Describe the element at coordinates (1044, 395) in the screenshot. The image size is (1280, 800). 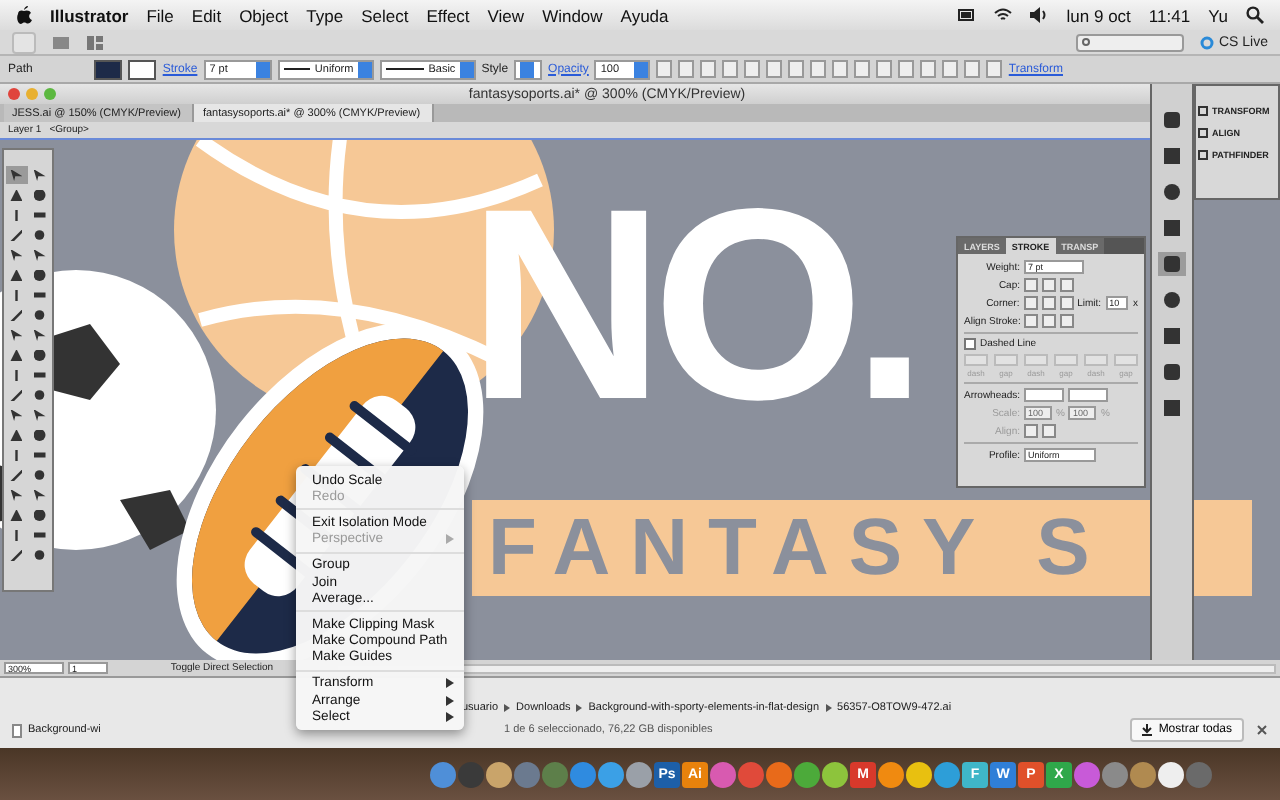
I see `start-arrowhead-dropdown` at that location.